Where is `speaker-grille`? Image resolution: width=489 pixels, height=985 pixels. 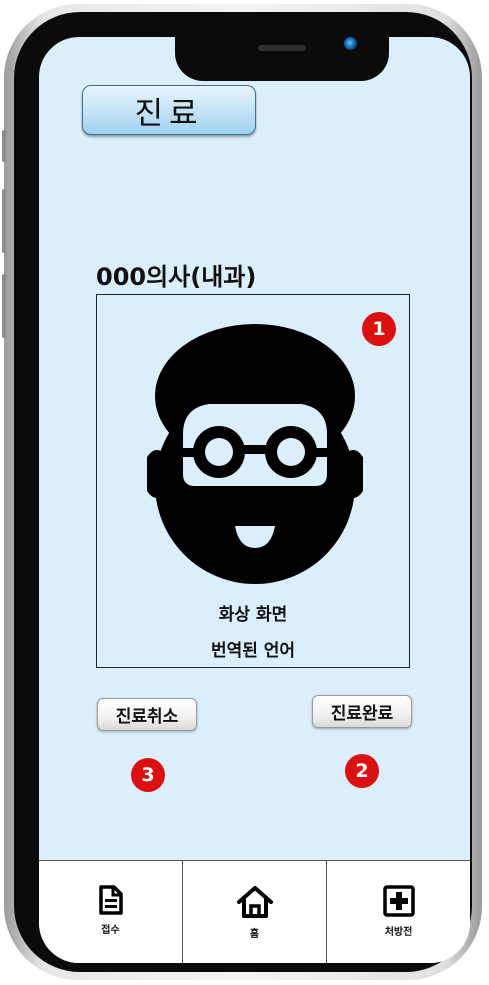 speaker-grille is located at coordinates (282, 48).